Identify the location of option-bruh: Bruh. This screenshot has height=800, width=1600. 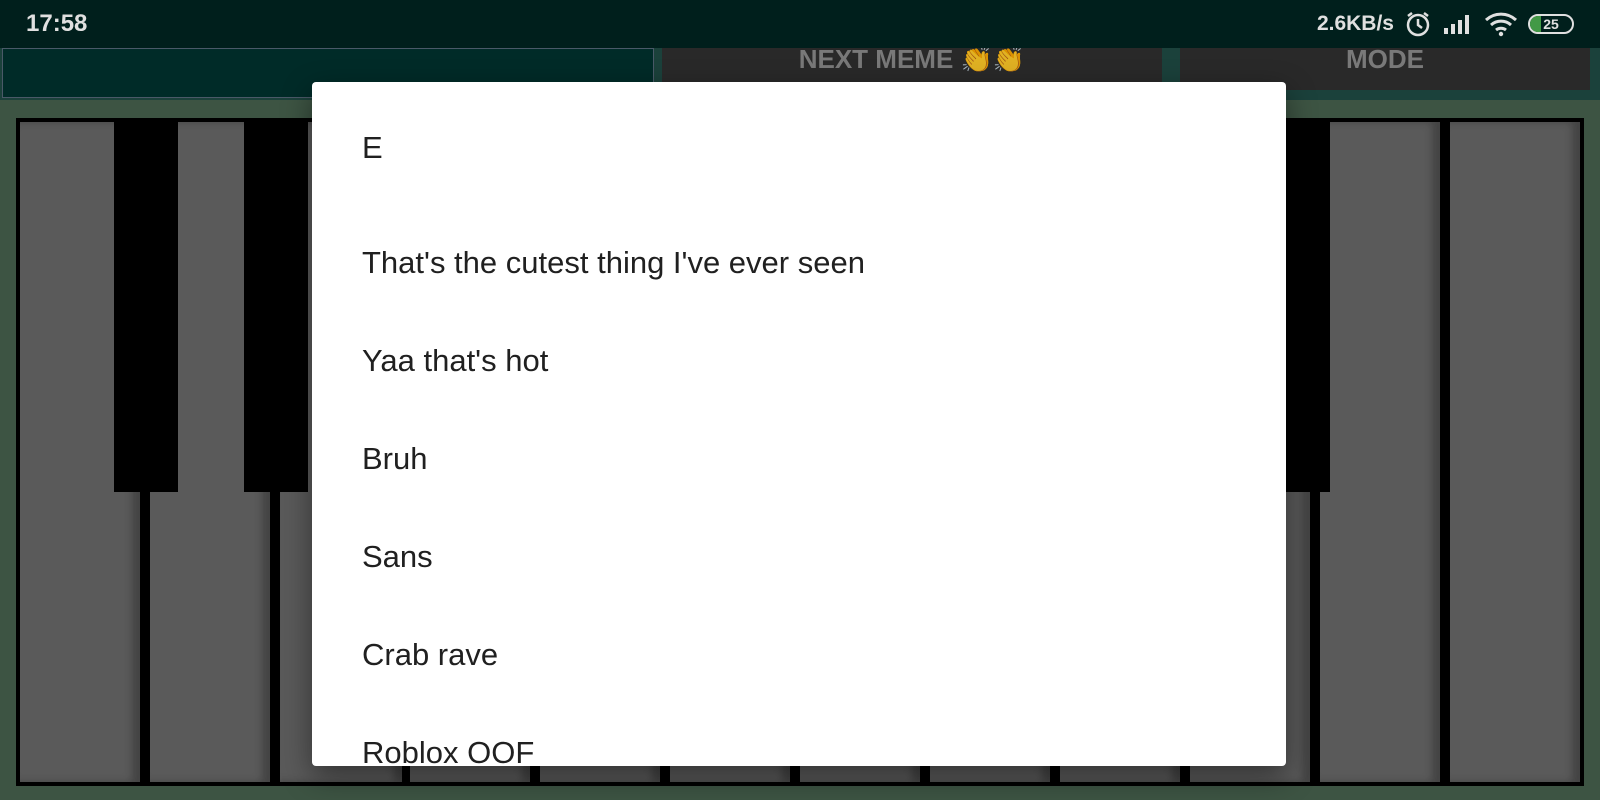
(799, 459).